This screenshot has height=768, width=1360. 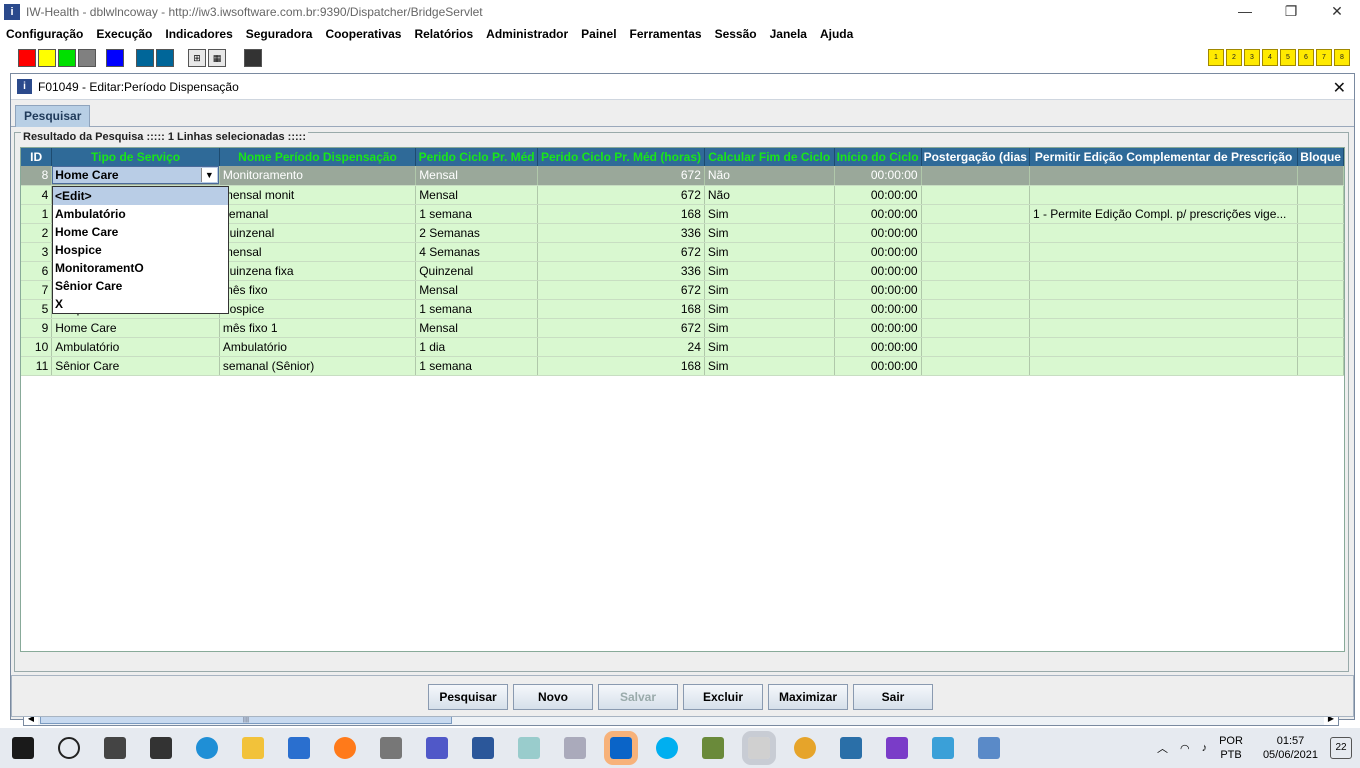 I want to click on pesquisar-button: Pesquisar, so click(x=468, y=697).